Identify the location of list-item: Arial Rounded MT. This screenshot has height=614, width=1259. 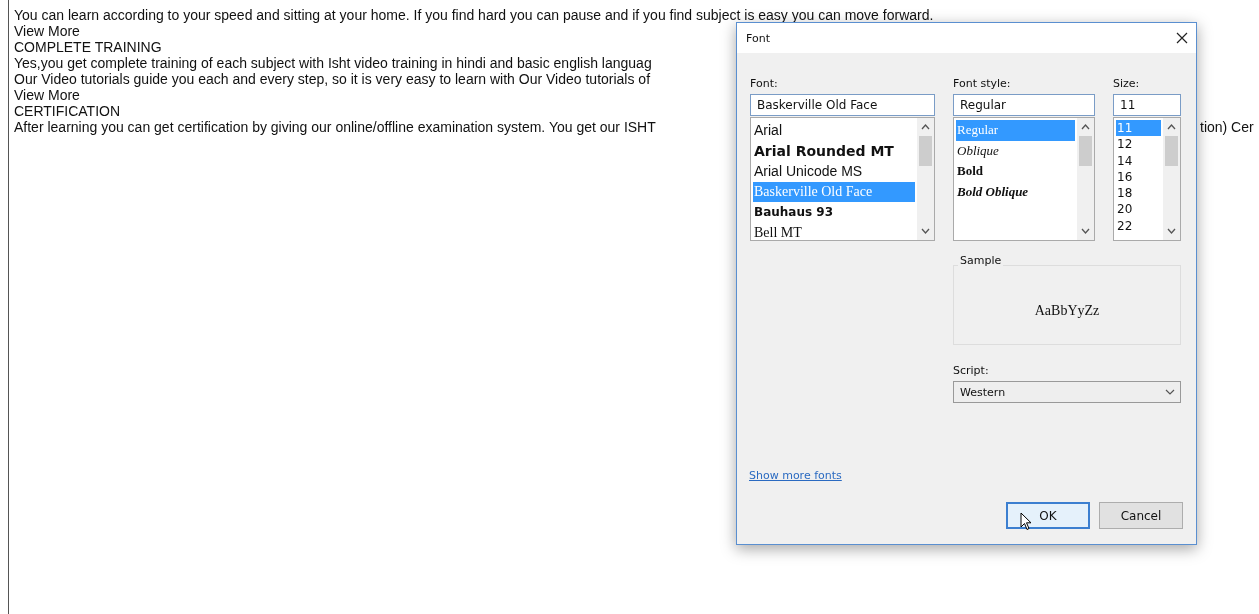
(834, 150).